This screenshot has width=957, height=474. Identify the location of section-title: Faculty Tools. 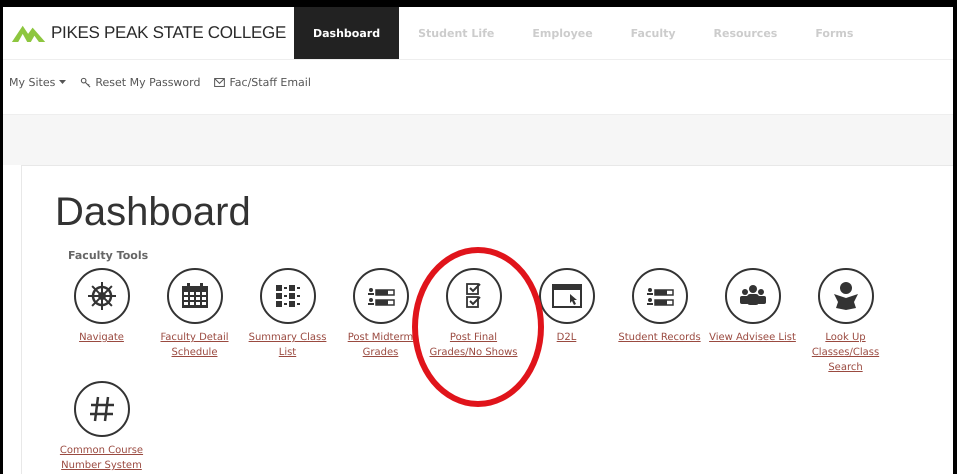
(109, 255).